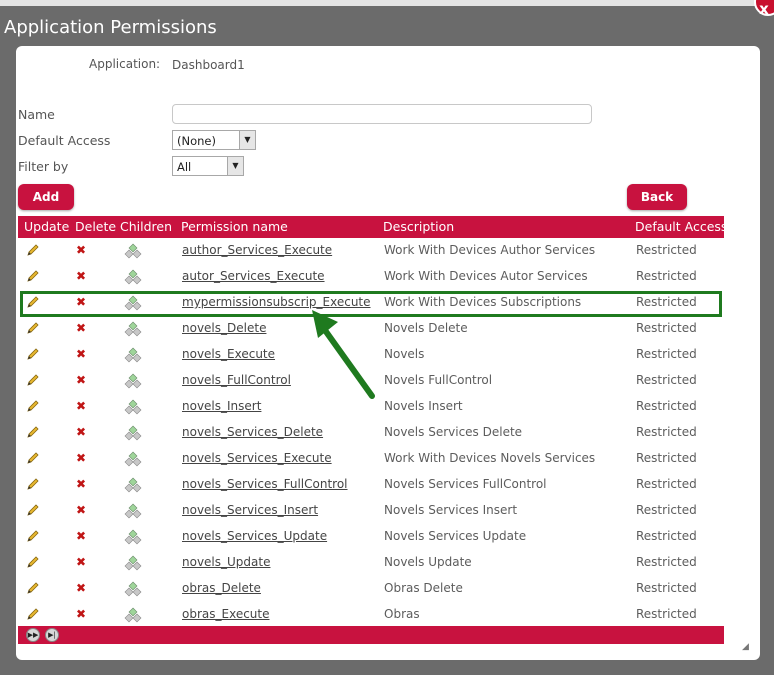  What do you see at coordinates (404, 354) in the screenshot?
I see `permission-description: Novels` at bounding box center [404, 354].